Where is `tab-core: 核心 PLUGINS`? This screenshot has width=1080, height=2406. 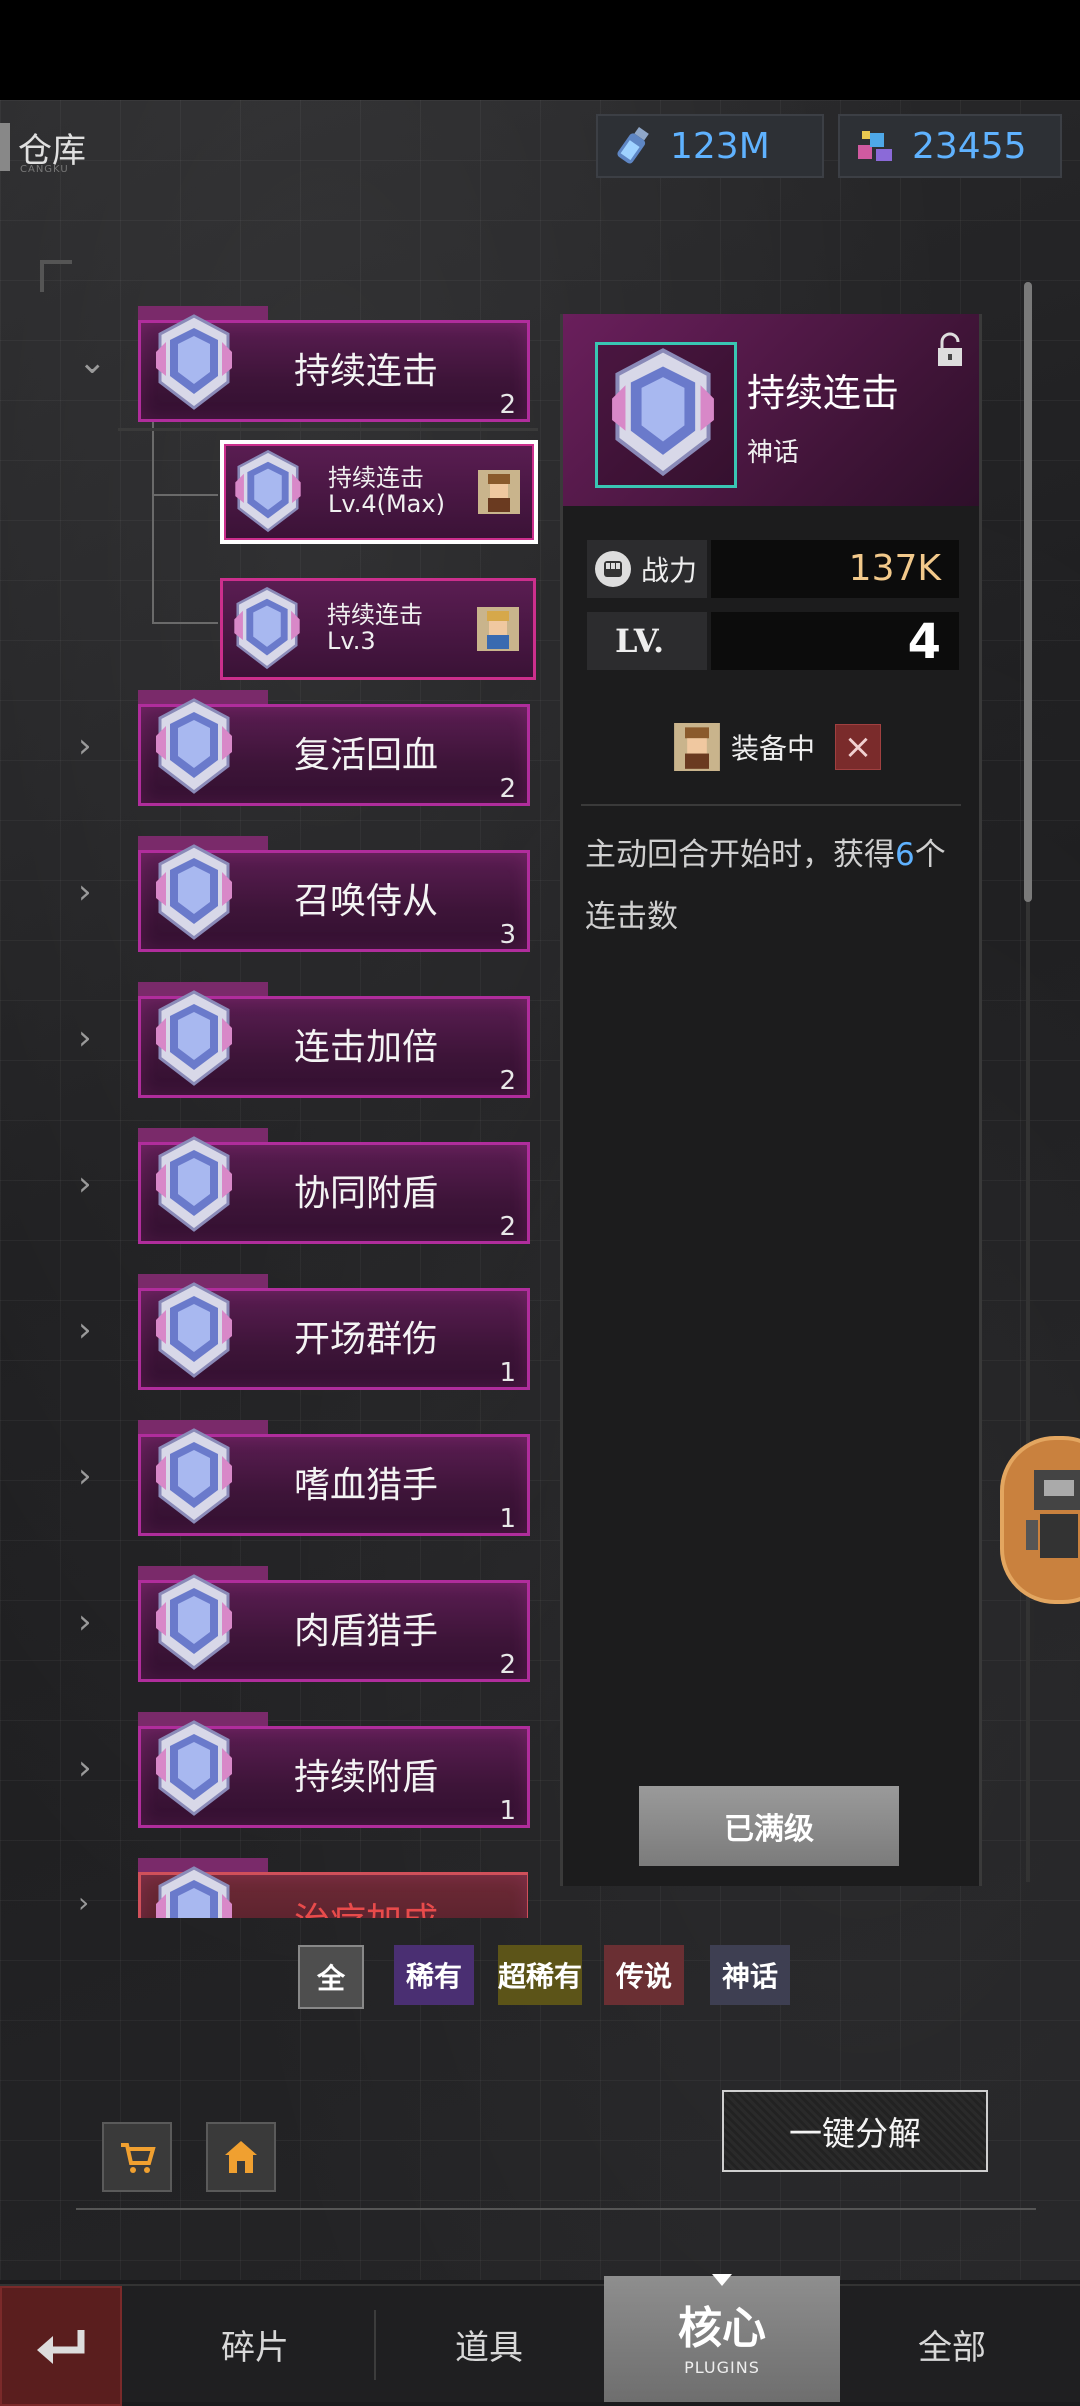
tab-core: 核心 PLUGINS is located at coordinates (722, 2338).